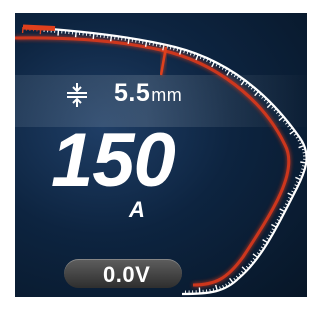 This screenshot has height=311, width=322. I want to click on thickness-value: 5.5, so click(132, 93).